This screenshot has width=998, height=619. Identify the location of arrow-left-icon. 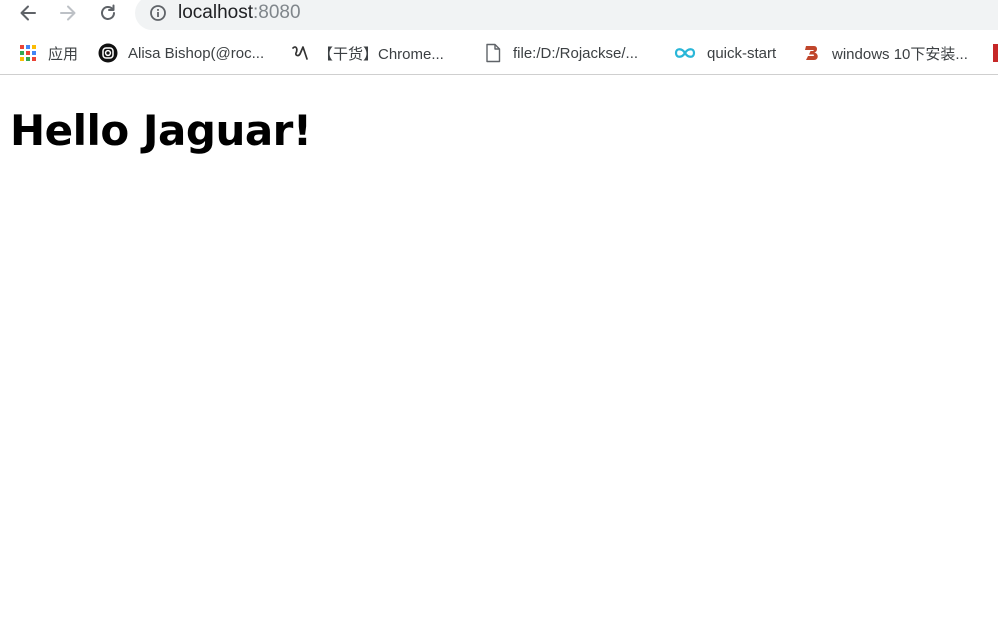
(28, 13).